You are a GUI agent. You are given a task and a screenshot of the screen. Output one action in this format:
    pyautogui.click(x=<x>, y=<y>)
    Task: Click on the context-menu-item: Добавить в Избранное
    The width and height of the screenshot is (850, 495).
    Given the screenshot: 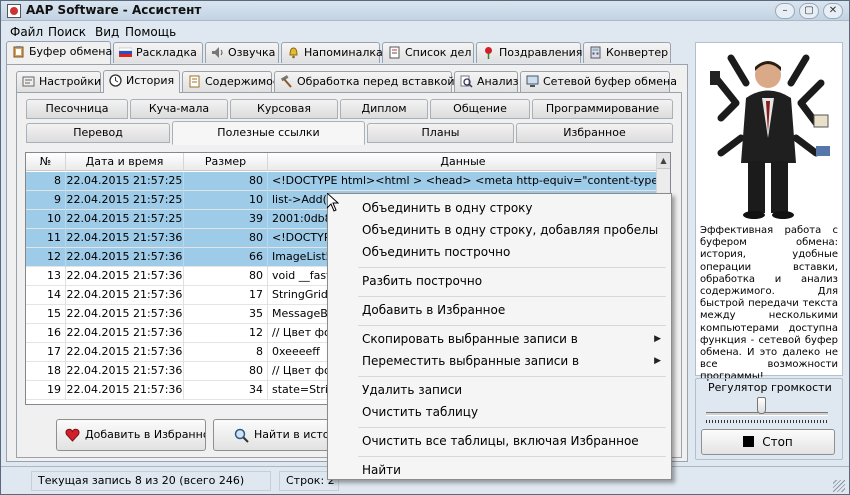 What is the action you would take?
    pyautogui.click(x=499, y=310)
    